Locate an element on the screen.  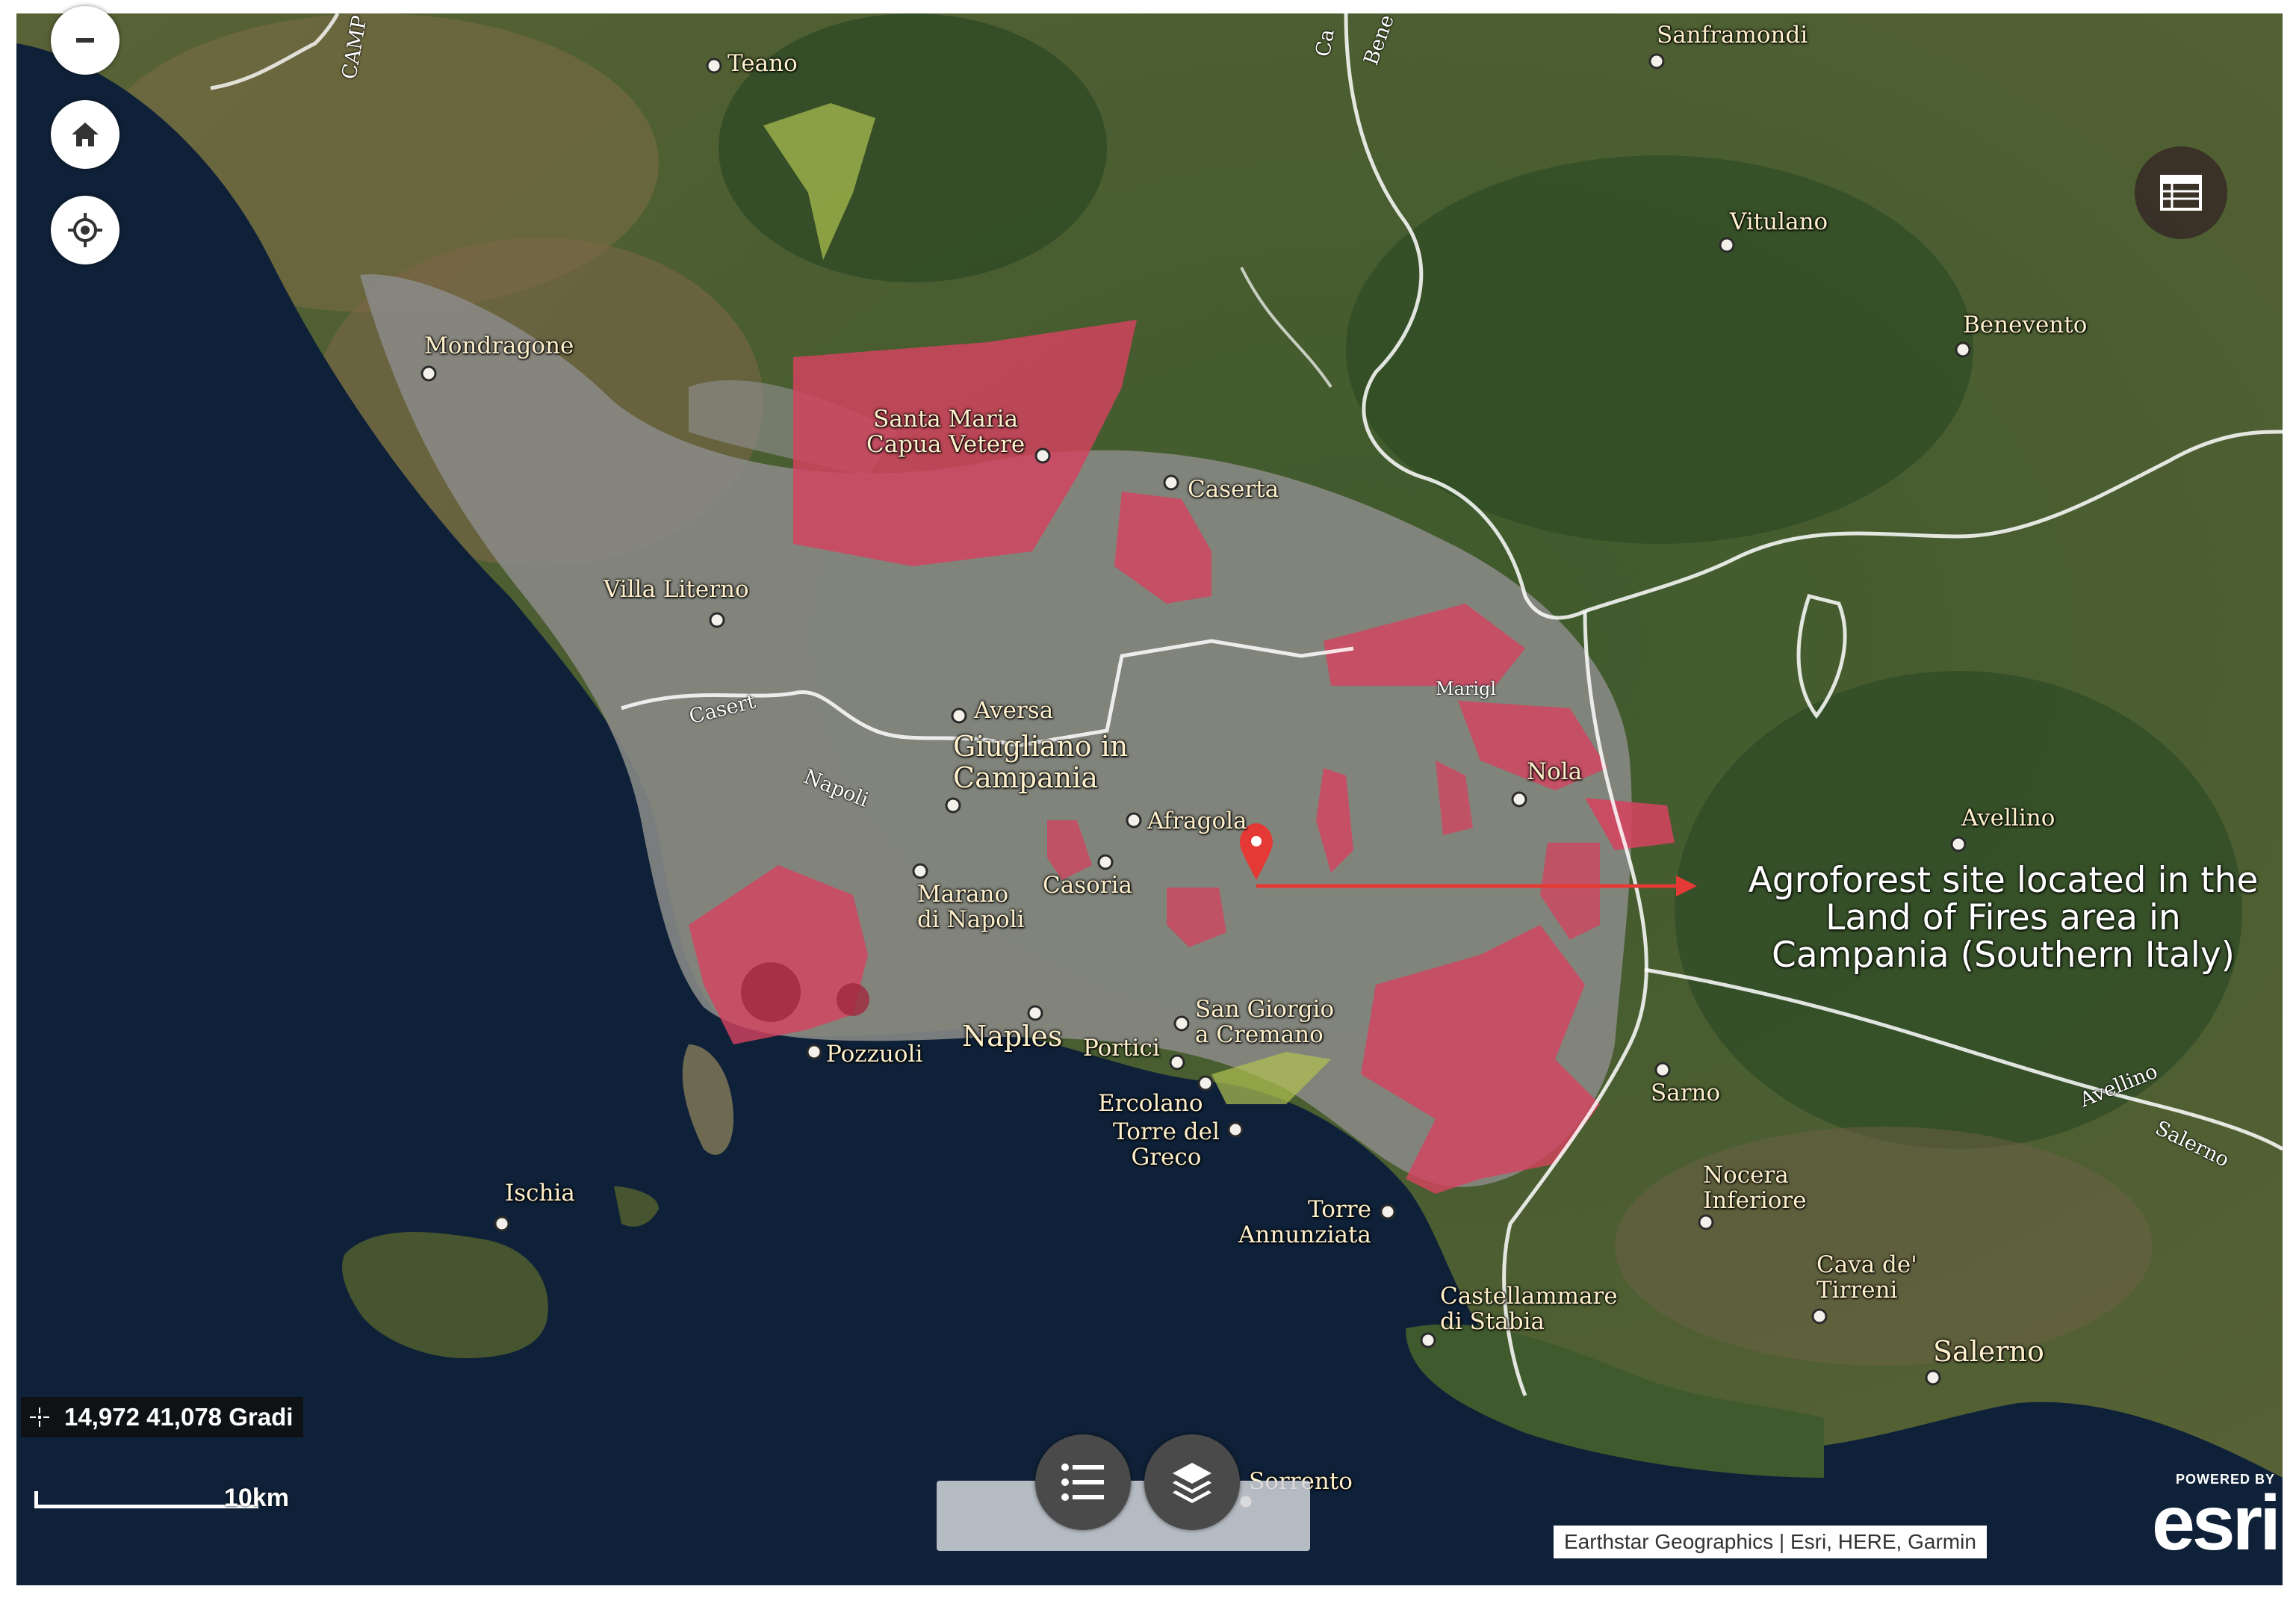
scale-label: 10km is located at coordinates (257, 1498).